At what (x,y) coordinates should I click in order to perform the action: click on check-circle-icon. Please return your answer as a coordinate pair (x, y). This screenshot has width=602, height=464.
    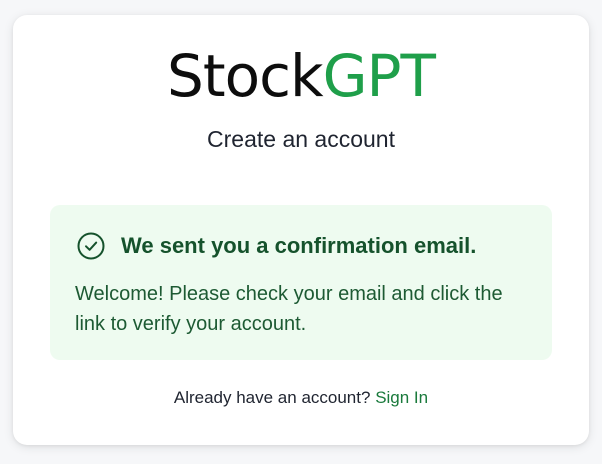
    Looking at the image, I should click on (91, 246).